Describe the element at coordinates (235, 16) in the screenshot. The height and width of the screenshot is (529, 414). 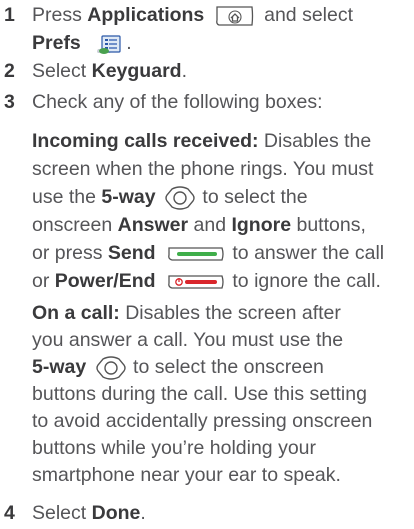
I see `home-key-icon` at that location.